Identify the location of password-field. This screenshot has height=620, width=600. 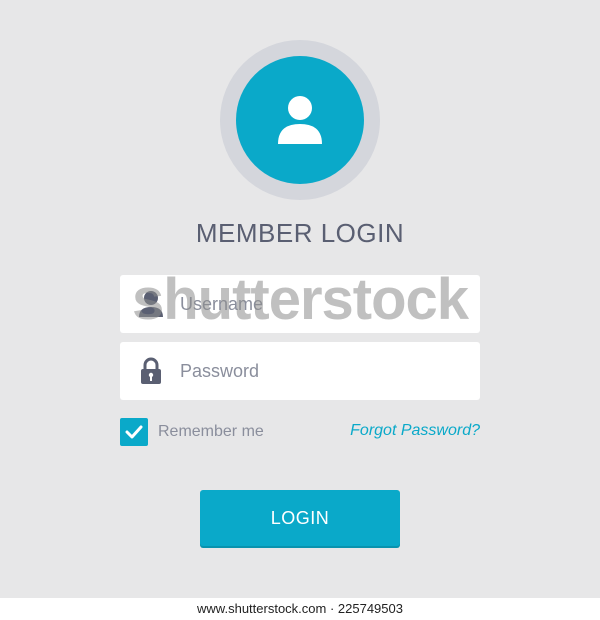
(300, 371).